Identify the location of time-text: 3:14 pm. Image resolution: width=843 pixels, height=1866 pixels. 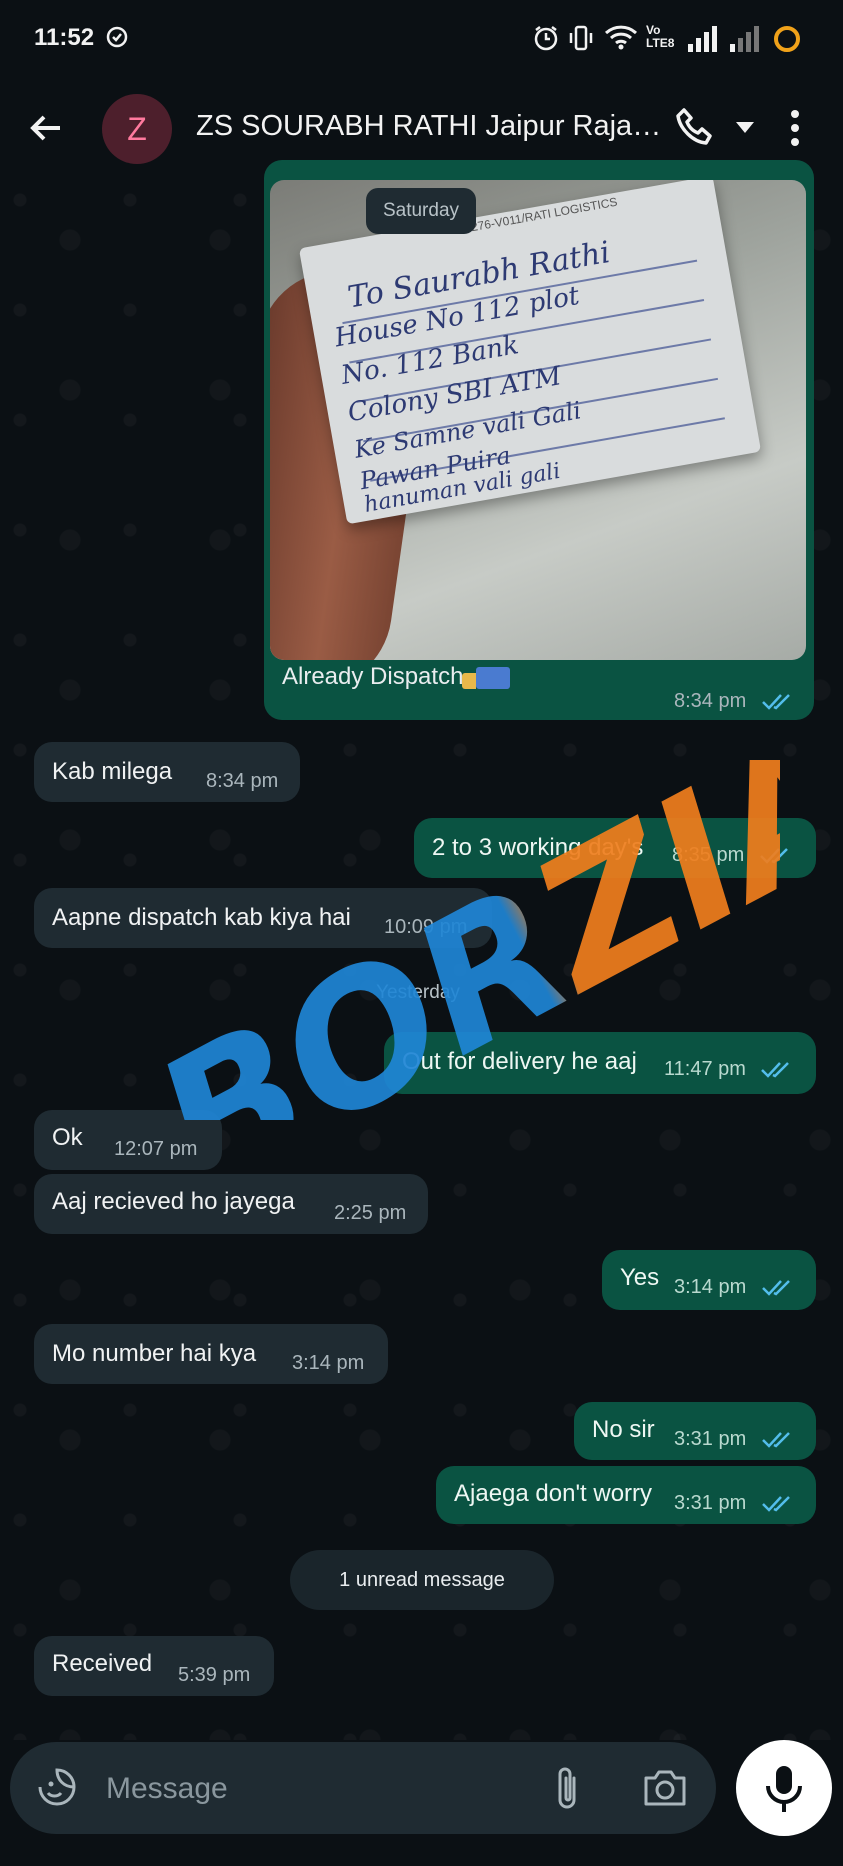
(710, 1287).